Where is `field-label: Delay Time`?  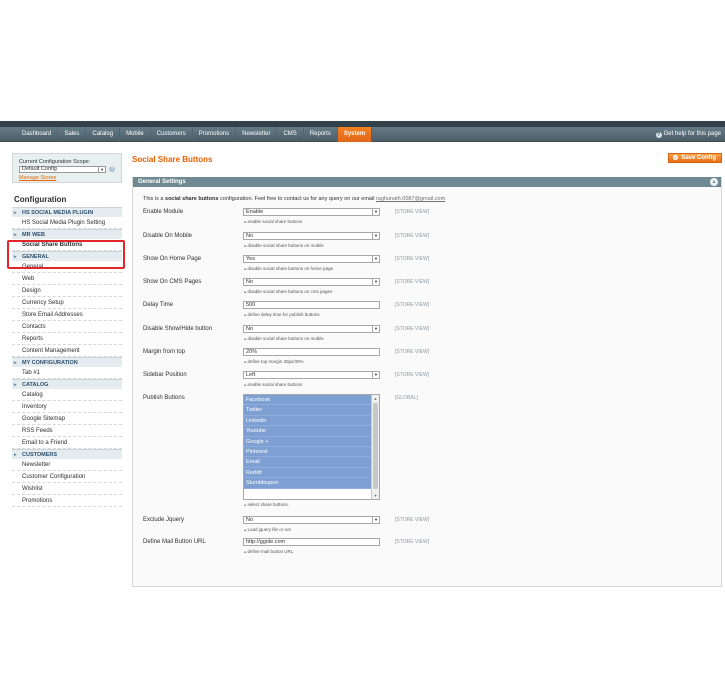 field-label: Delay Time is located at coordinates (158, 305).